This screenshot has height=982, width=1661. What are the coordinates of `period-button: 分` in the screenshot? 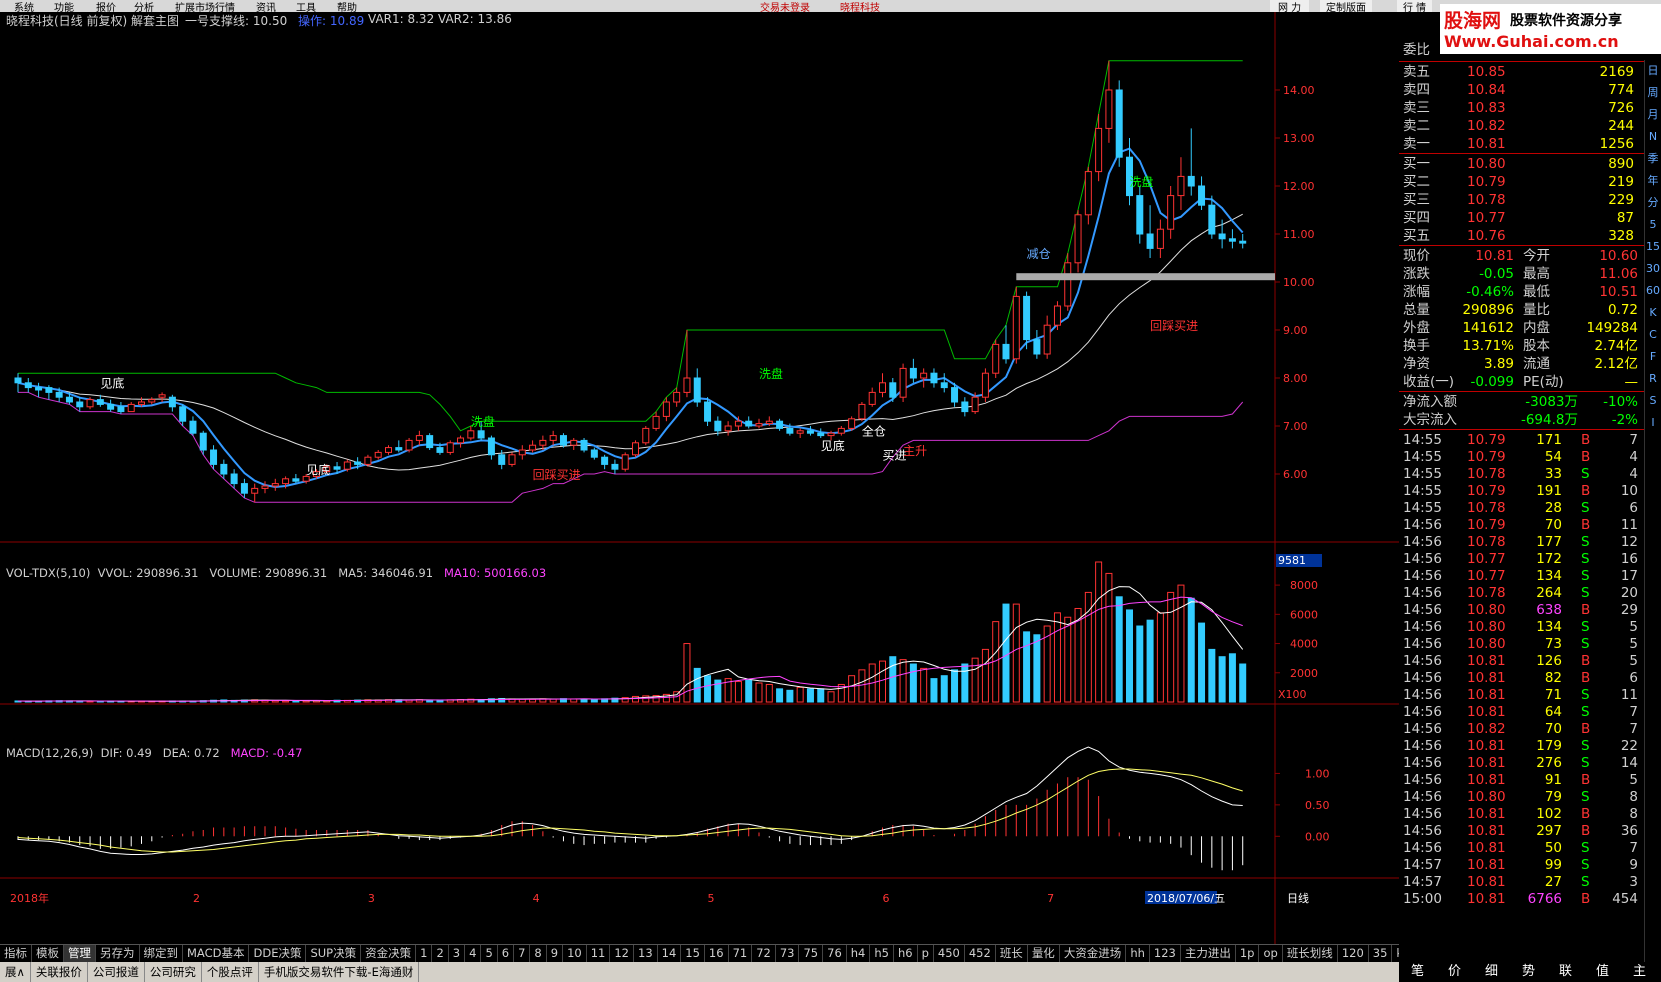 It's located at (1653, 203).